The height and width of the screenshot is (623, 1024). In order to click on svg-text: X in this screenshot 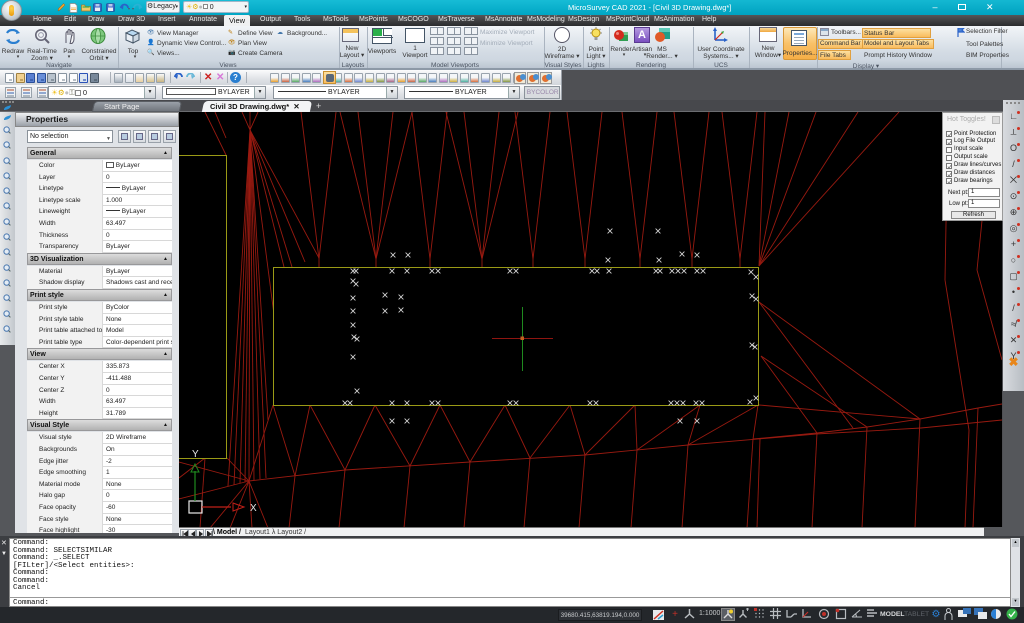, I will do `click(253, 508)`.